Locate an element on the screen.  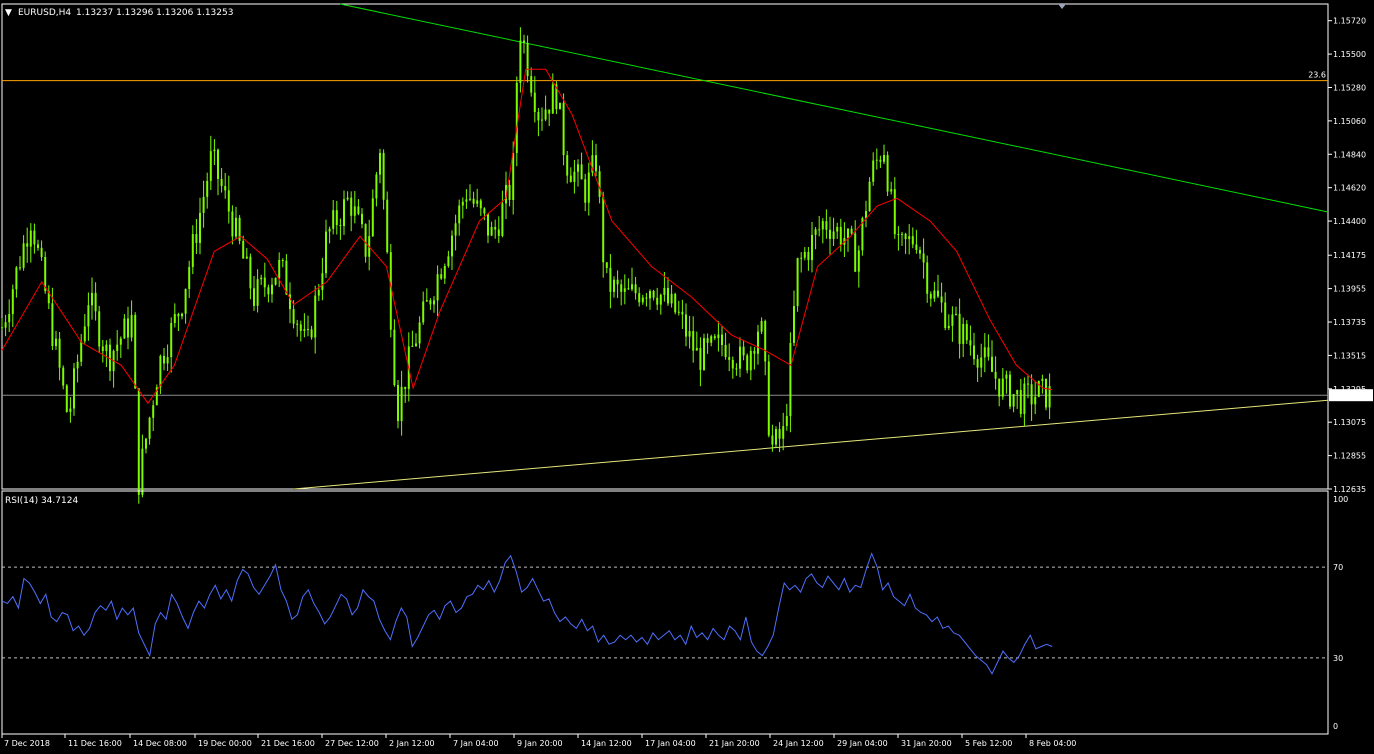
time-tick-label: 17 Jan 04:00 is located at coordinates (670, 743).